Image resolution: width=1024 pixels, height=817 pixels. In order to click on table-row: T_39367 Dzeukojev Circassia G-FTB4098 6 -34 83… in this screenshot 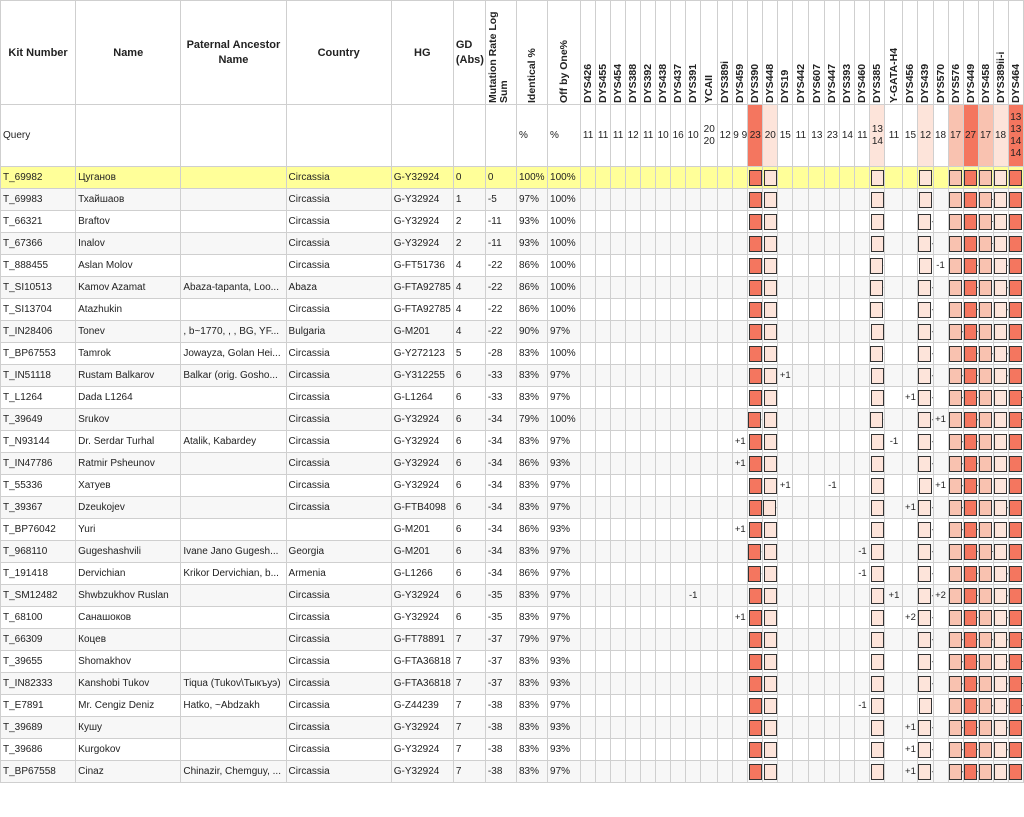, I will do `click(512, 507)`.